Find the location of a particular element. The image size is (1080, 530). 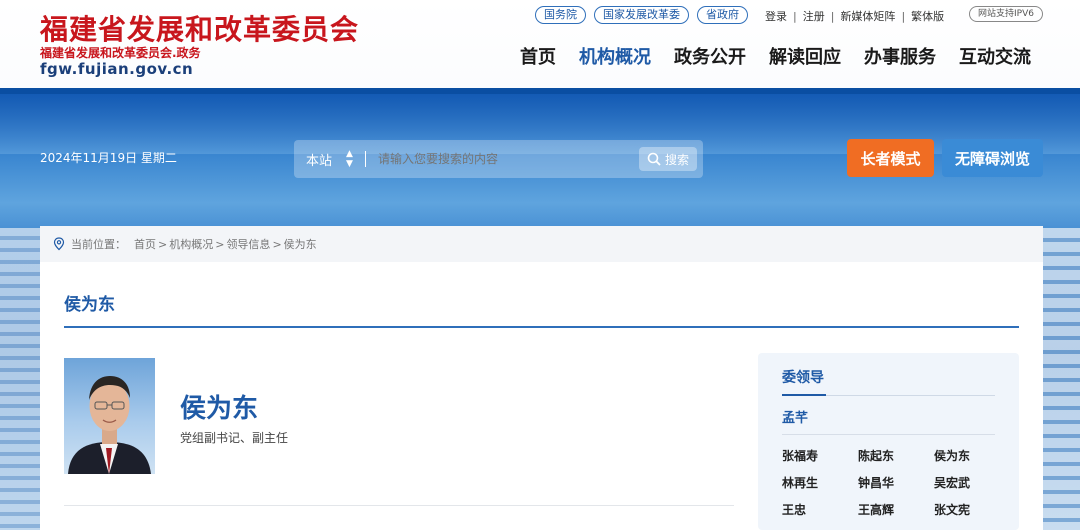

leader-list-item: 吴宏武 is located at coordinates (972, 482).